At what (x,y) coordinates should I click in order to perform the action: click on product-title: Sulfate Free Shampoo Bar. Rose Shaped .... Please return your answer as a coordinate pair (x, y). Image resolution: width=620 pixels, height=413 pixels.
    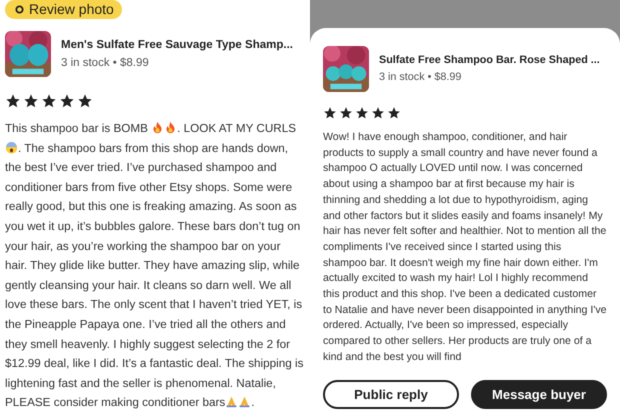
    Looking at the image, I should click on (489, 60).